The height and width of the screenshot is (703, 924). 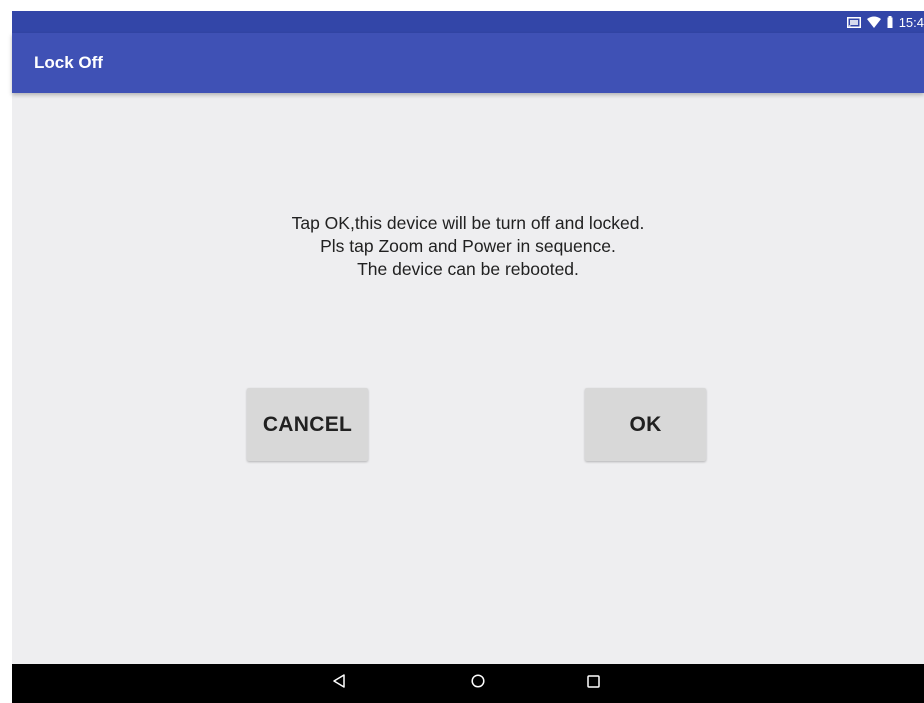 I want to click on navigation-bar, so click(x=468, y=683).